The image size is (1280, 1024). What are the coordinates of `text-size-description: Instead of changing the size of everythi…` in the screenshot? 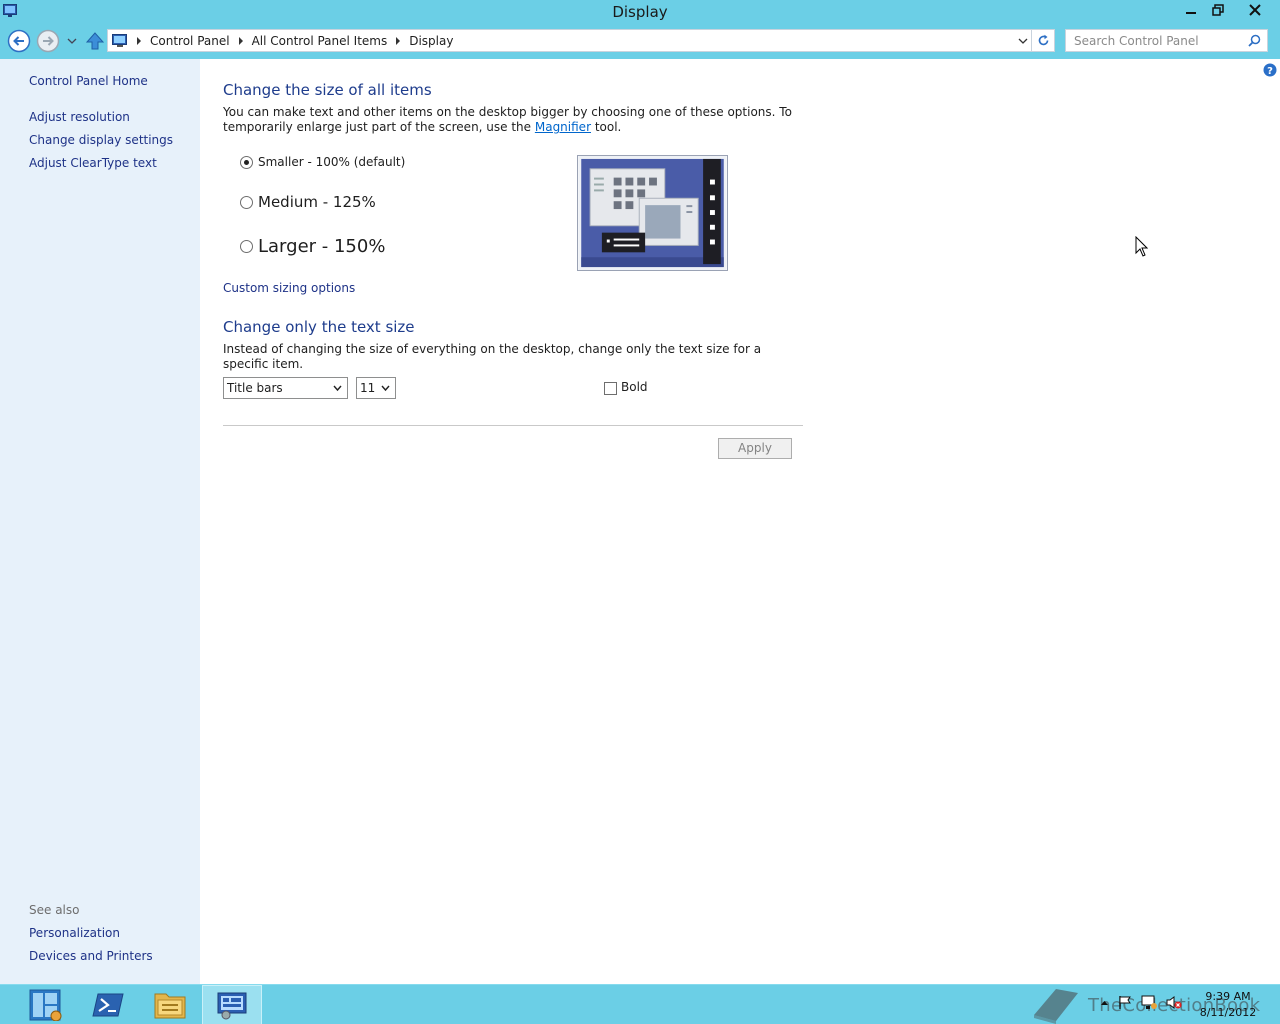 It's located at (492, 356).